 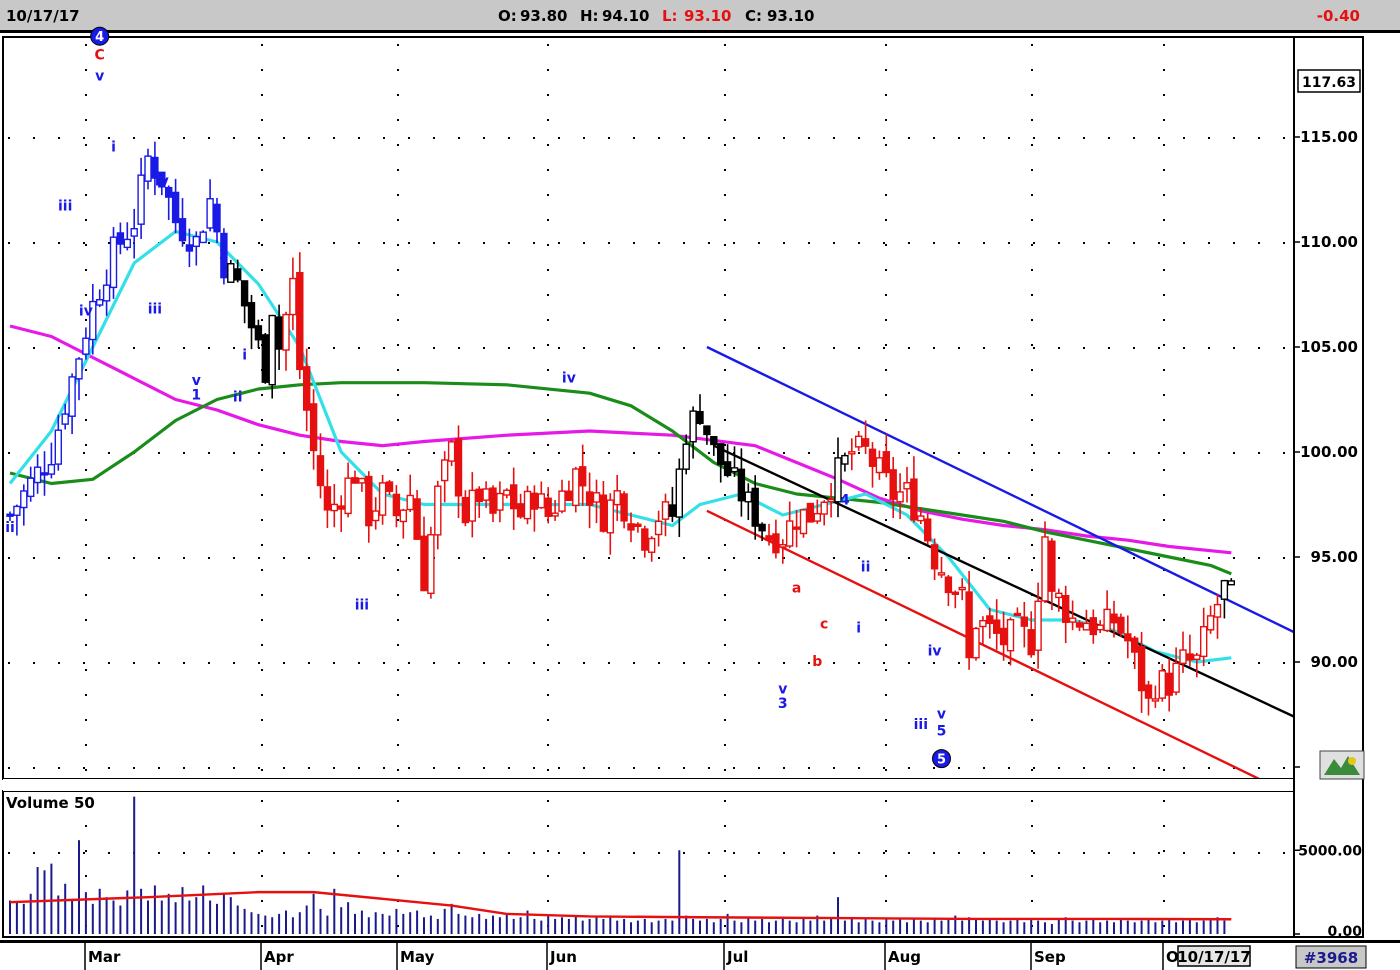 I want to click on header-date: 10/17/17, so click(x=43, y=16).